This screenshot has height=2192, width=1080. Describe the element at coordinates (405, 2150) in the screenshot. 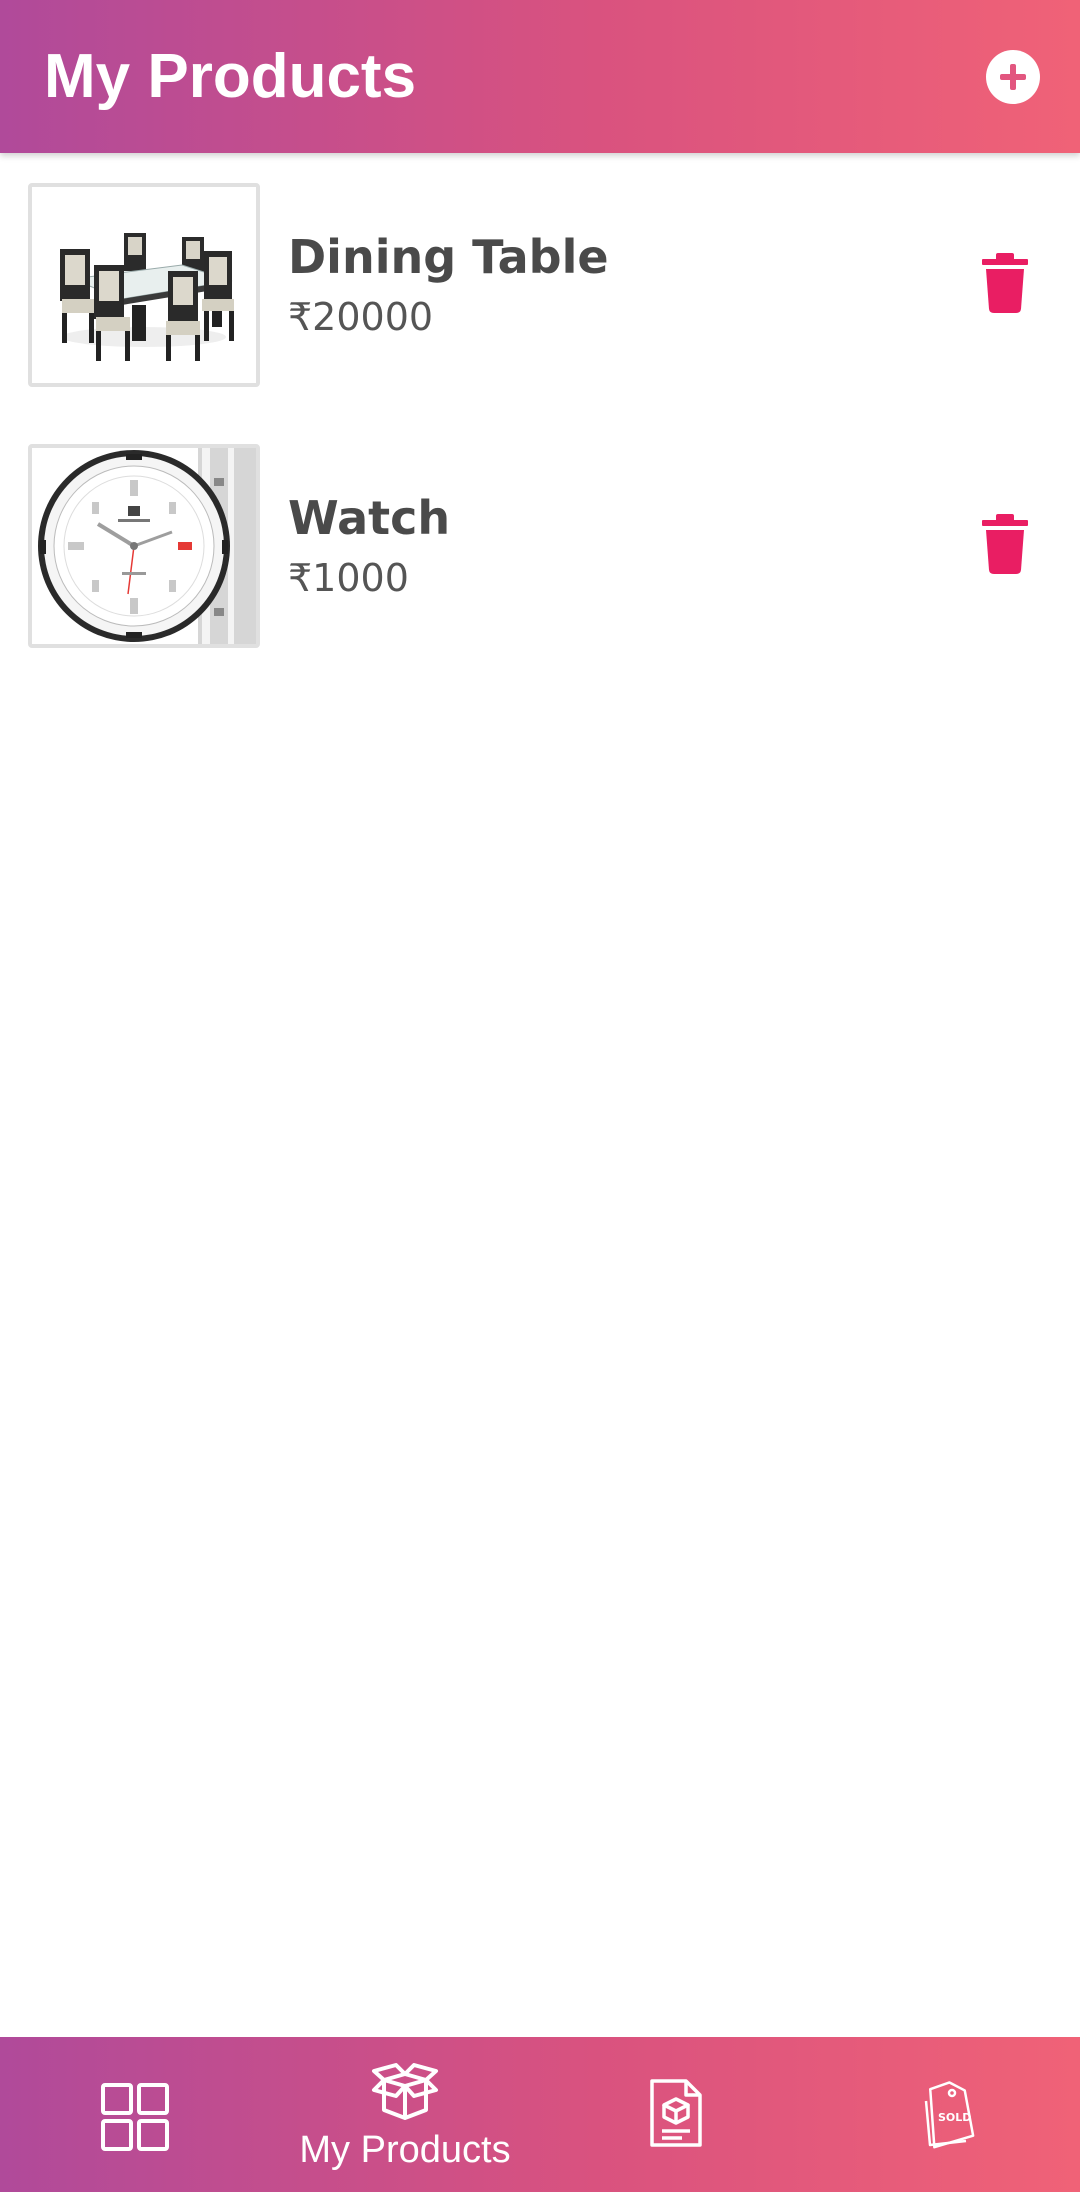

I see `nav-label-my-products: My Products` at that location.